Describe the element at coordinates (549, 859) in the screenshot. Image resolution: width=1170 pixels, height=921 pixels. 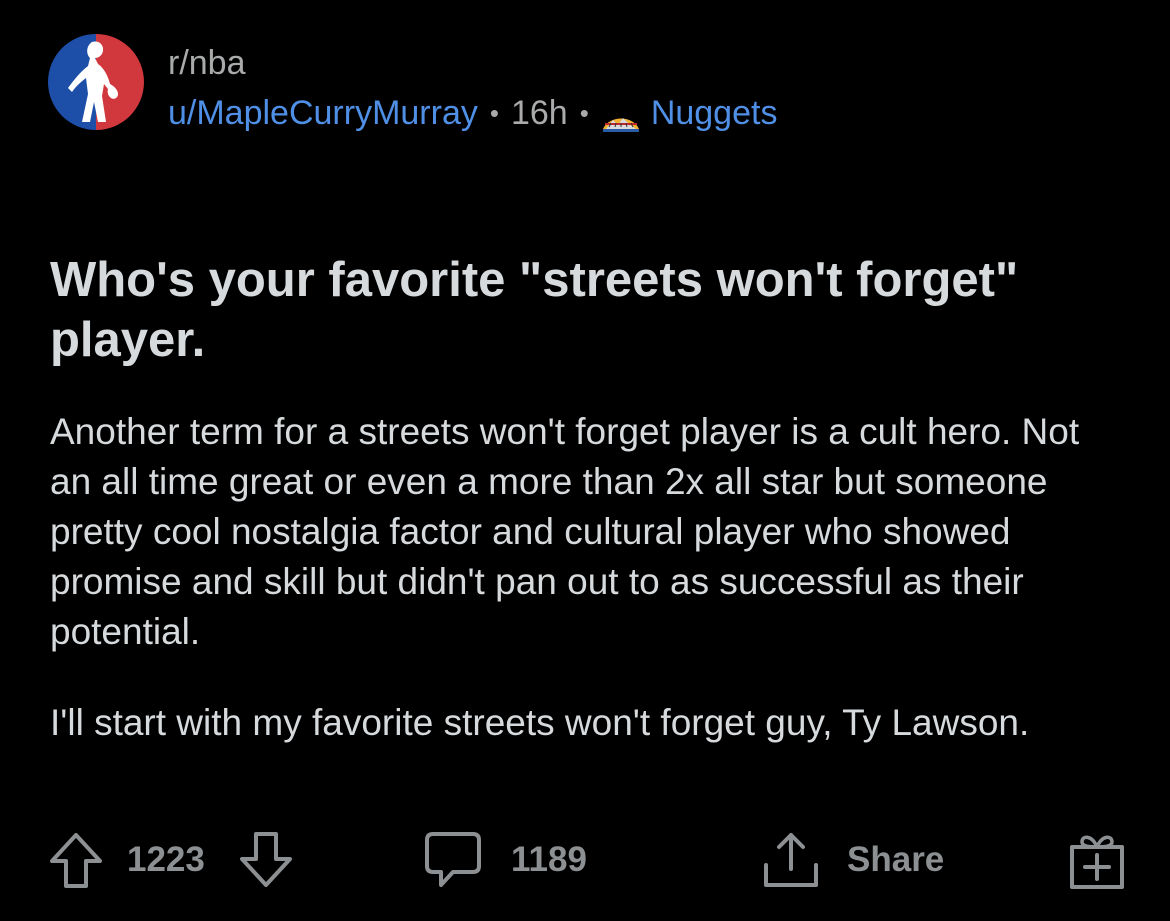
I see `comment-count: 1189` at that location.